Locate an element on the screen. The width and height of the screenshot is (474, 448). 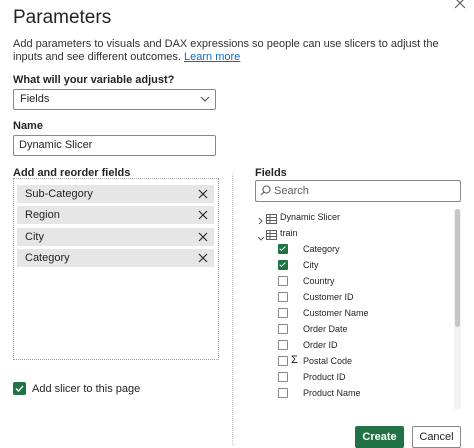
add-slicer-checkbox is located at coordinates (19, 388).